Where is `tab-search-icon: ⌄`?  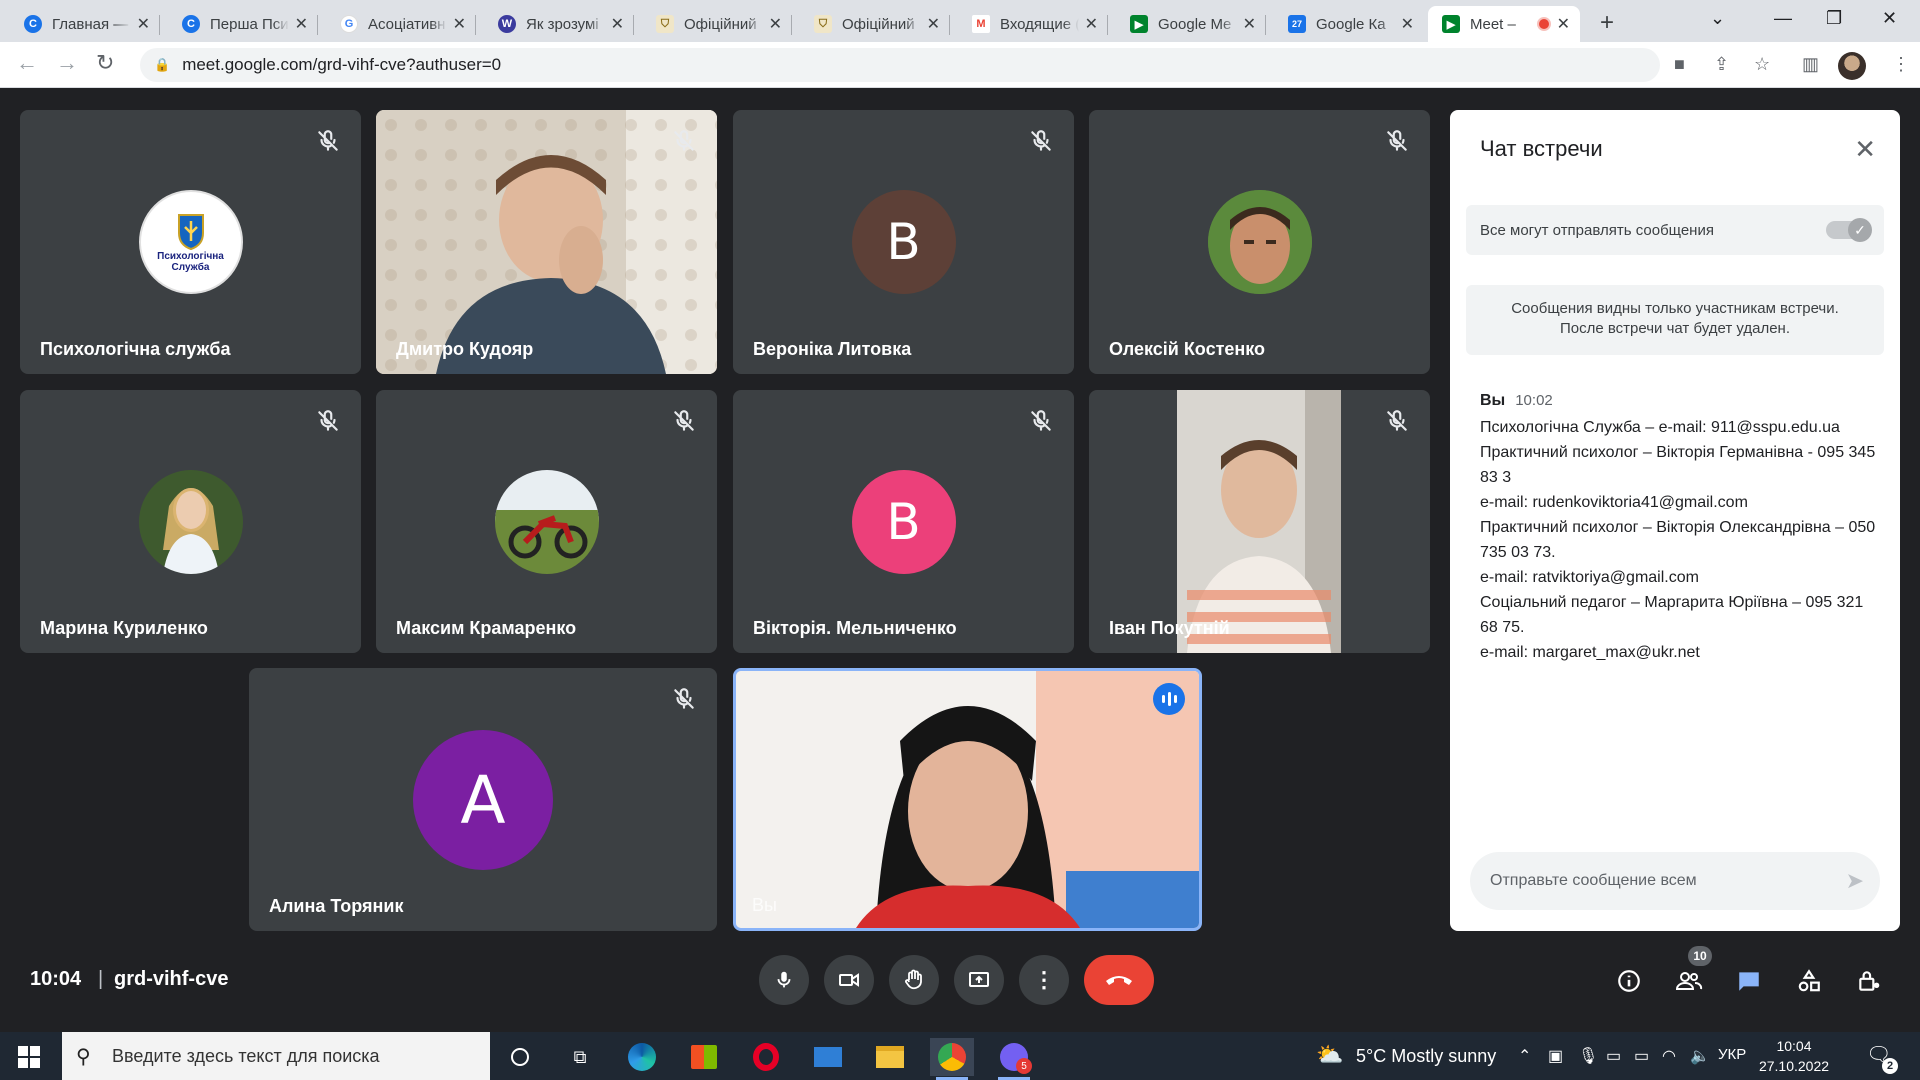
tab-search-icon: ⌄ is located at coordinates (1717, 18).